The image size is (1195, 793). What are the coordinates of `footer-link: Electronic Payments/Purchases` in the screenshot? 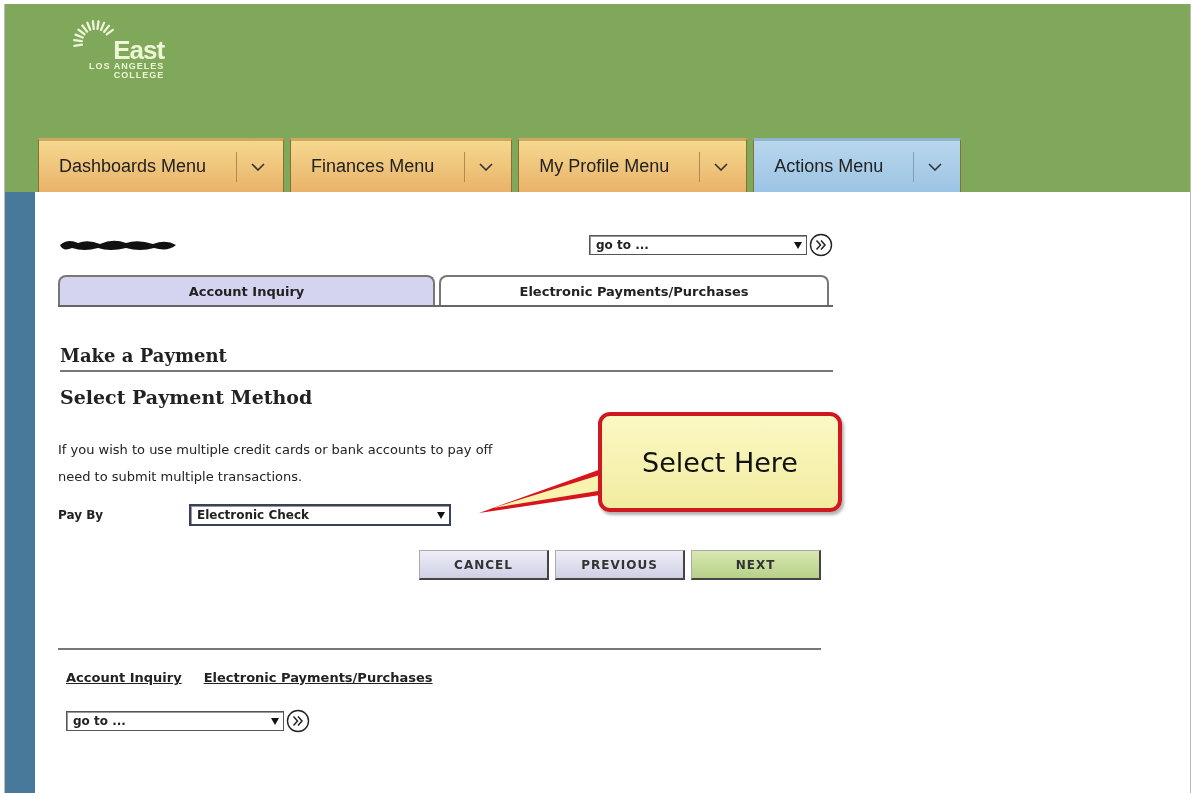 It's located at (318, 677).